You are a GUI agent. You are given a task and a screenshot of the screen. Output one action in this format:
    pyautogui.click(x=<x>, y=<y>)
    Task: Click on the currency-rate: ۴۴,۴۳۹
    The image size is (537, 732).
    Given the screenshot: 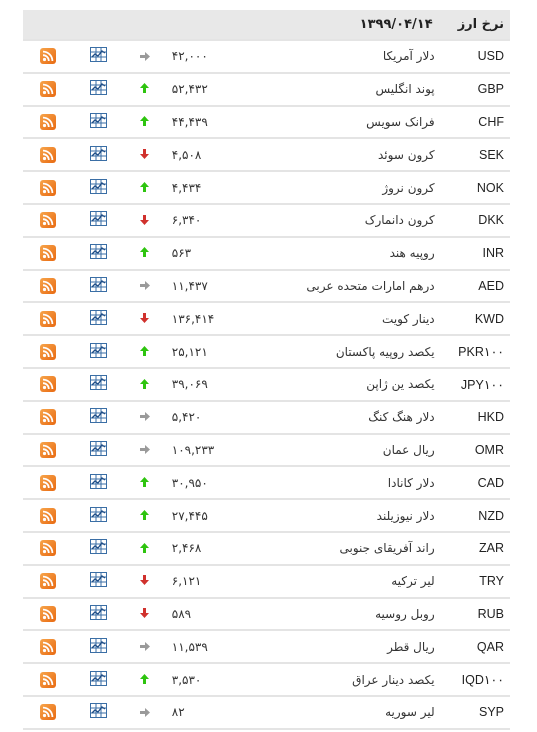 What is the action you would take?
    pyautogui.click(x=189, y=121)
    